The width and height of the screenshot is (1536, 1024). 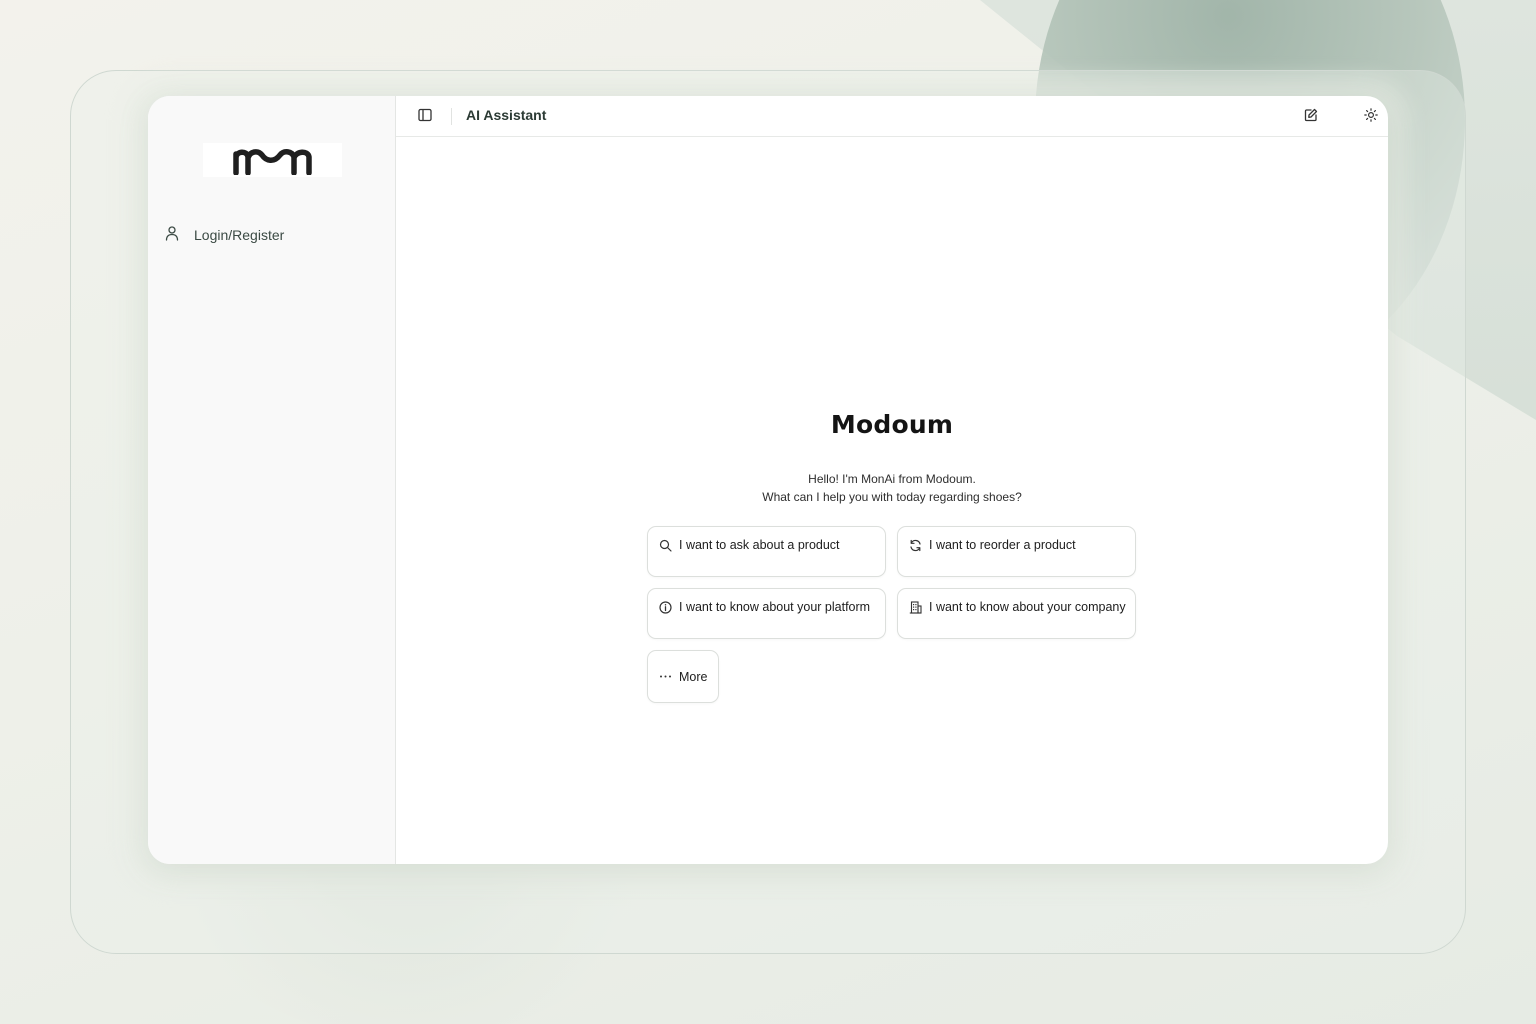 I want to click on theme-toggle-button, so click(x=1371, y=116).